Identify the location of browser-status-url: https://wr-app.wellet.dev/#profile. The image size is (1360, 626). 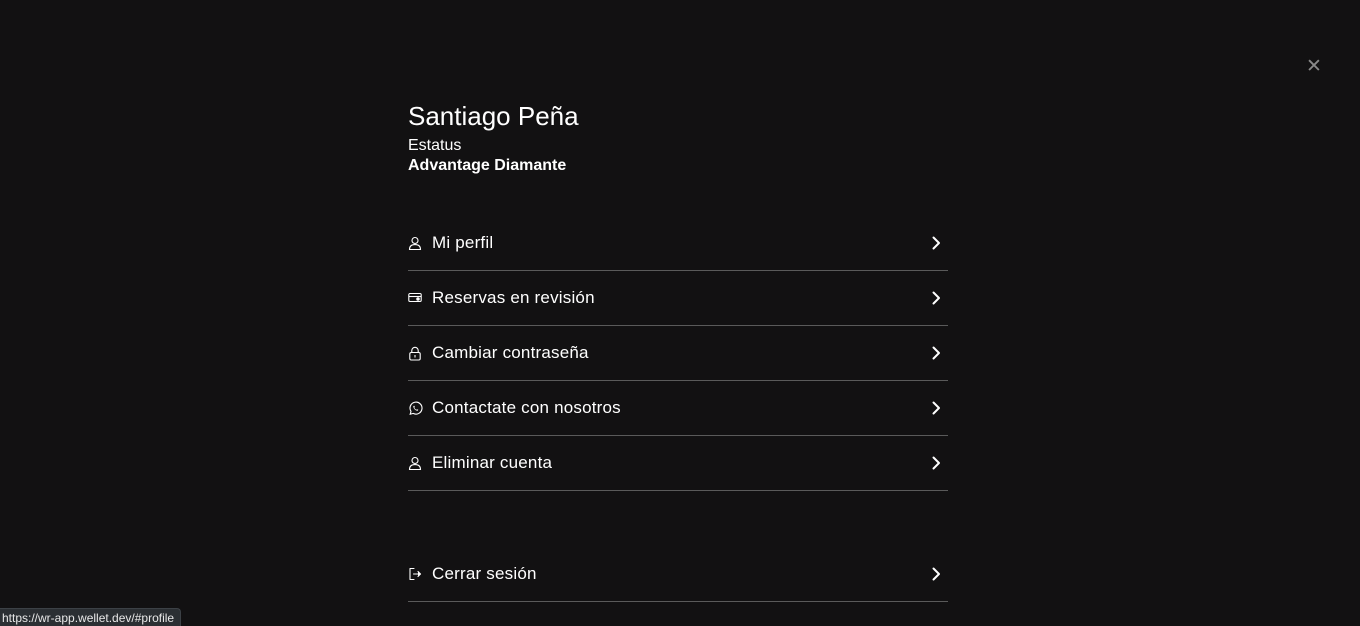
(91, 617).